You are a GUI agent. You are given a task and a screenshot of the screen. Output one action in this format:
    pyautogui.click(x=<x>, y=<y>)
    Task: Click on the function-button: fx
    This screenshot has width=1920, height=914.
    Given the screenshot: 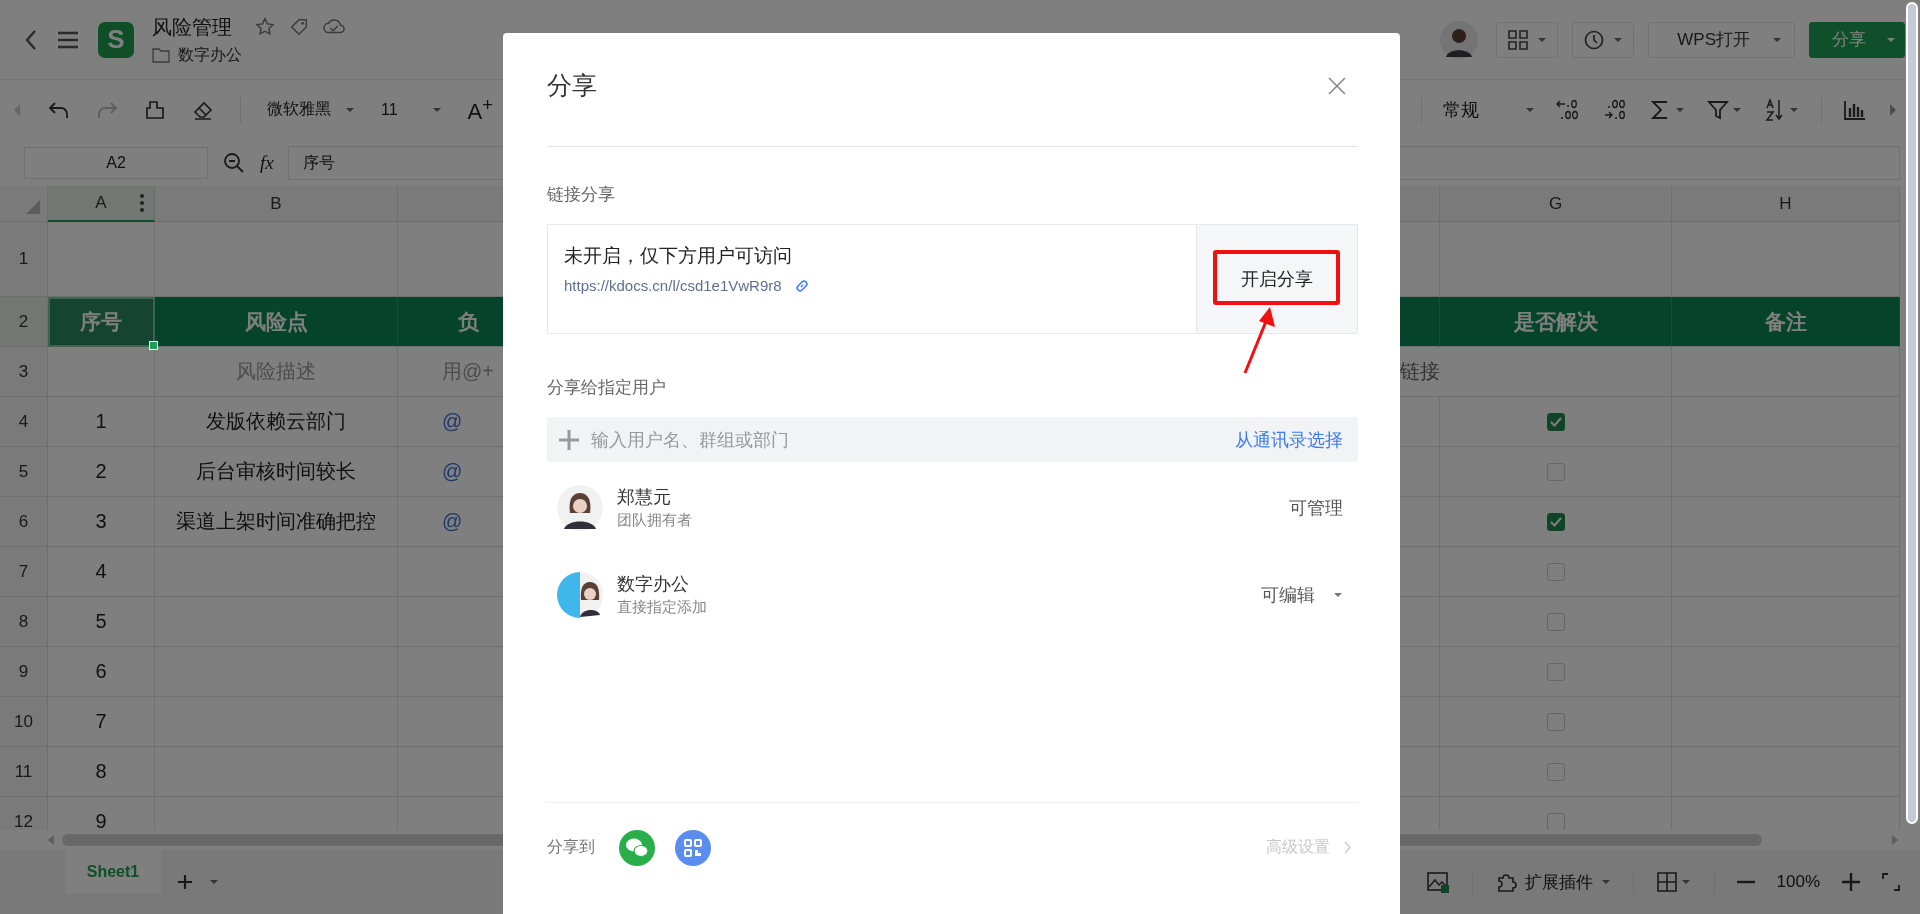 What is the action you would take?
    pyautogui.click(x=267, y=163)
    